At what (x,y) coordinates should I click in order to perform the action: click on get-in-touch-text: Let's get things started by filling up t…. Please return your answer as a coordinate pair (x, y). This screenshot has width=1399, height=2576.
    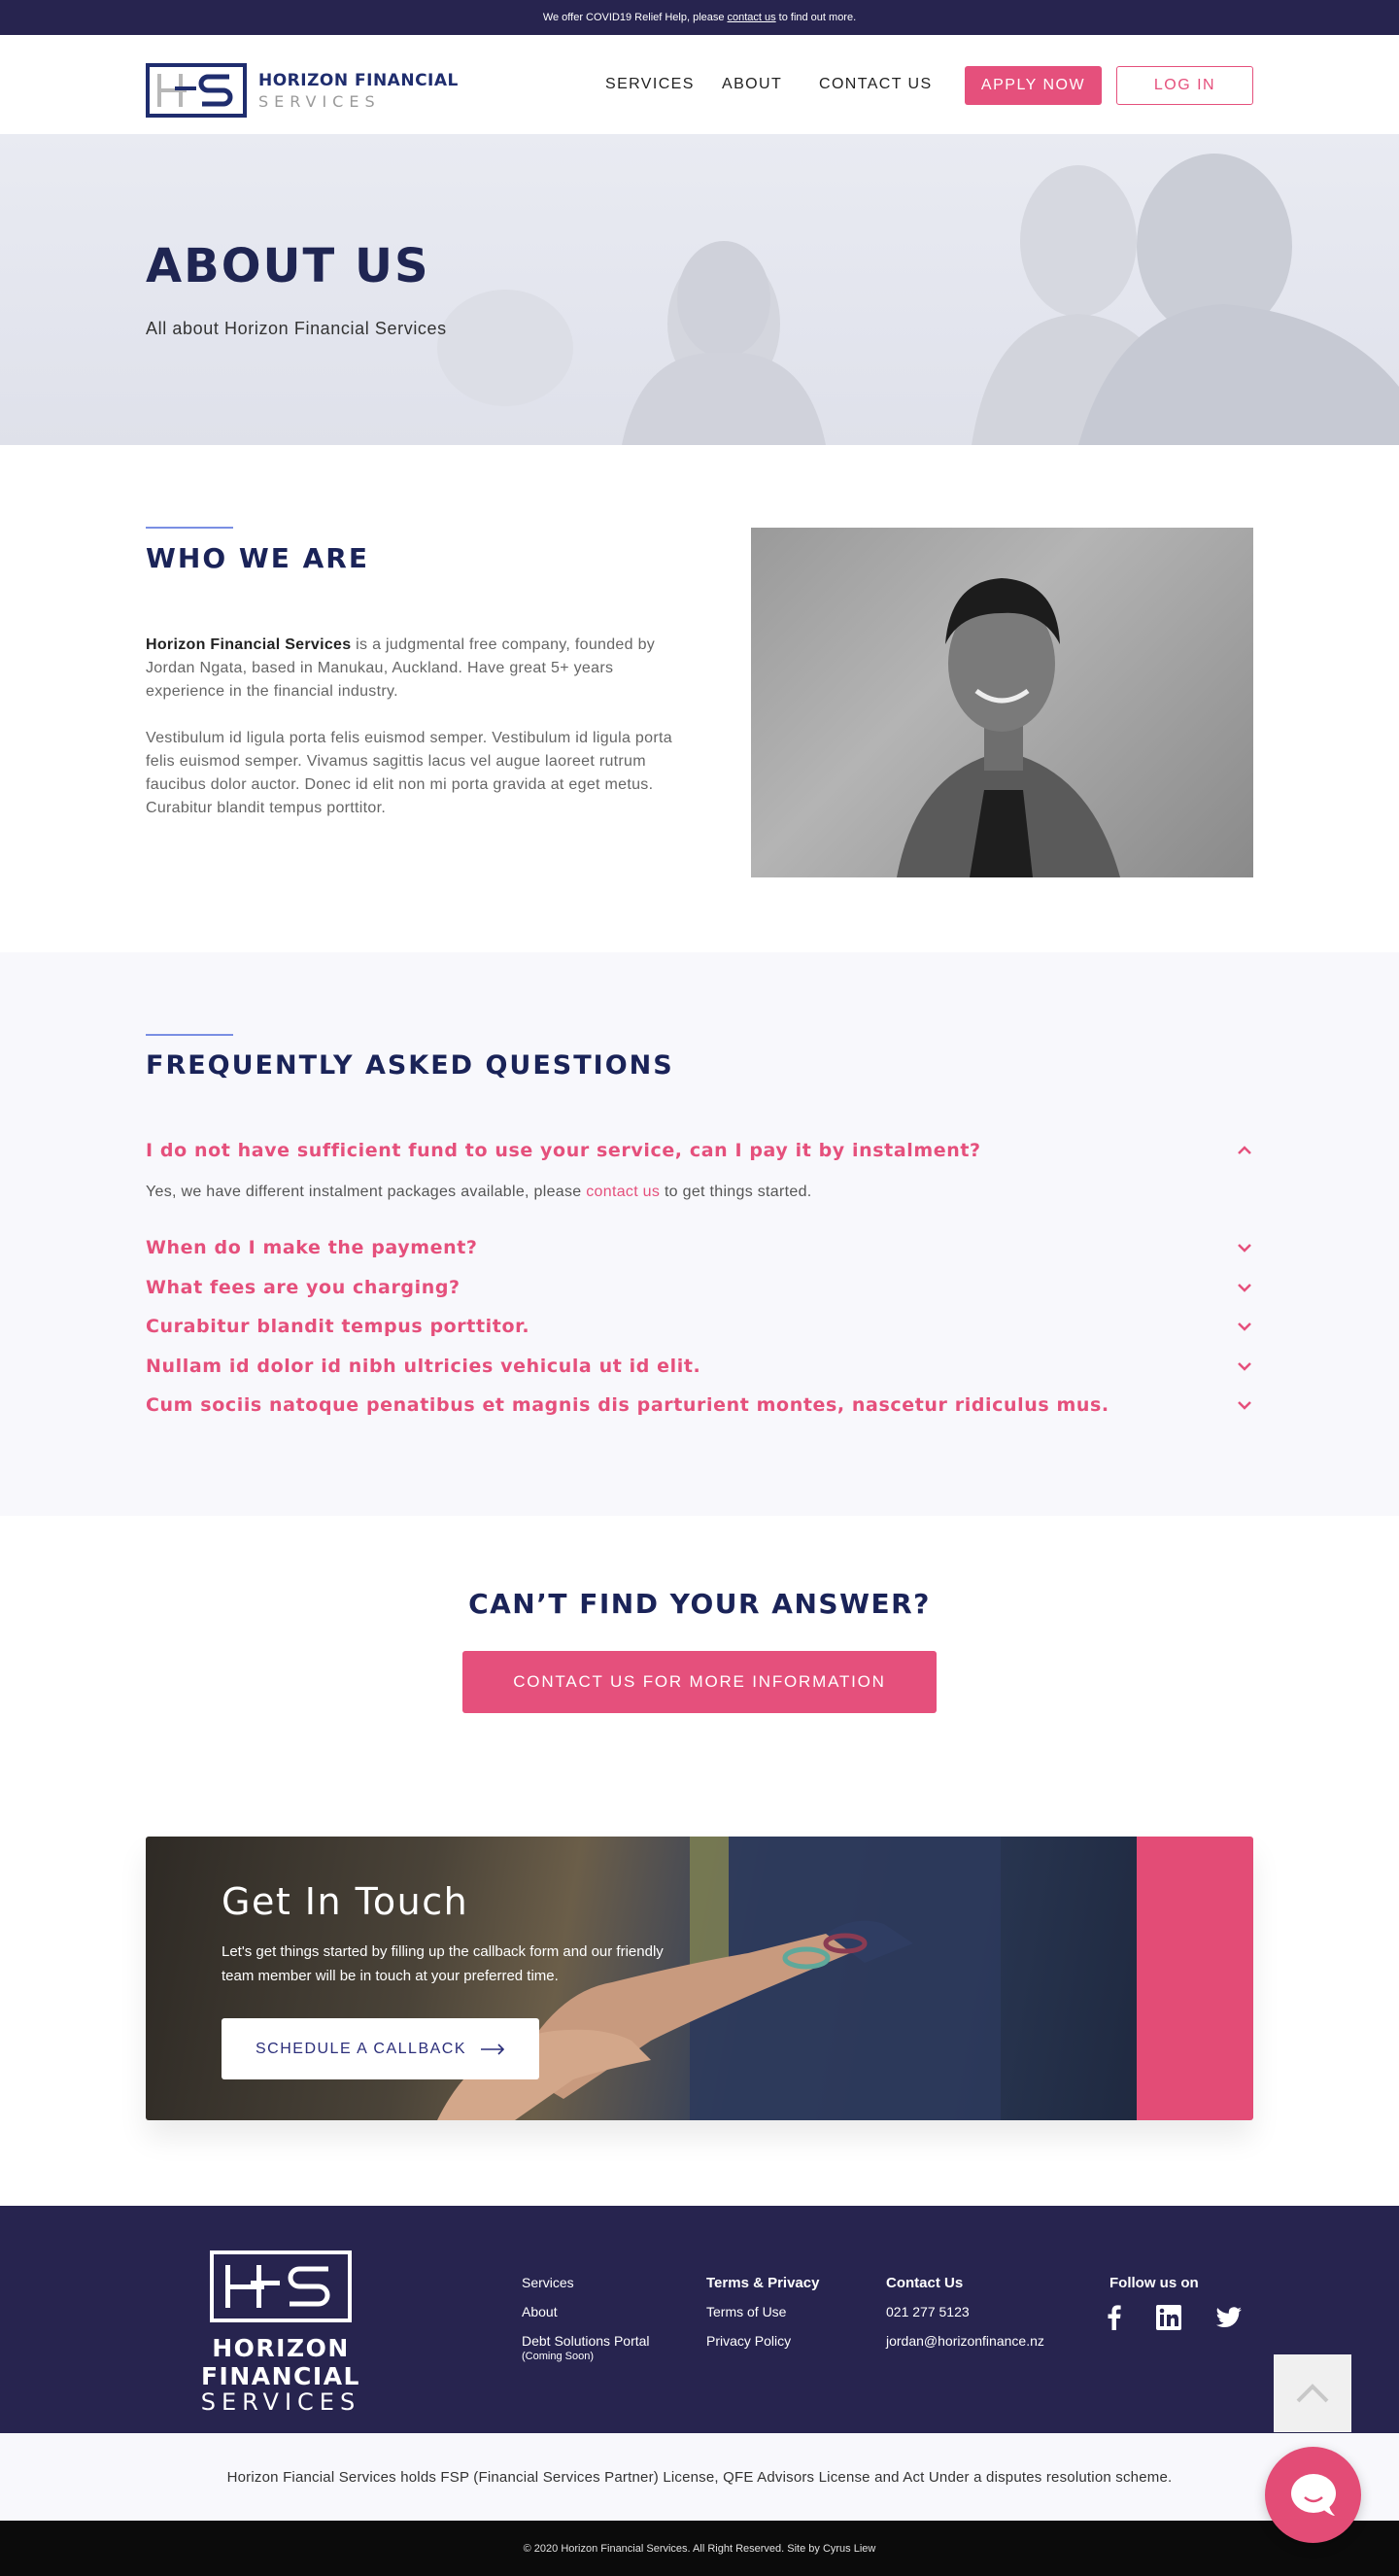
    Looking at the image, I should click on (443, 1963).